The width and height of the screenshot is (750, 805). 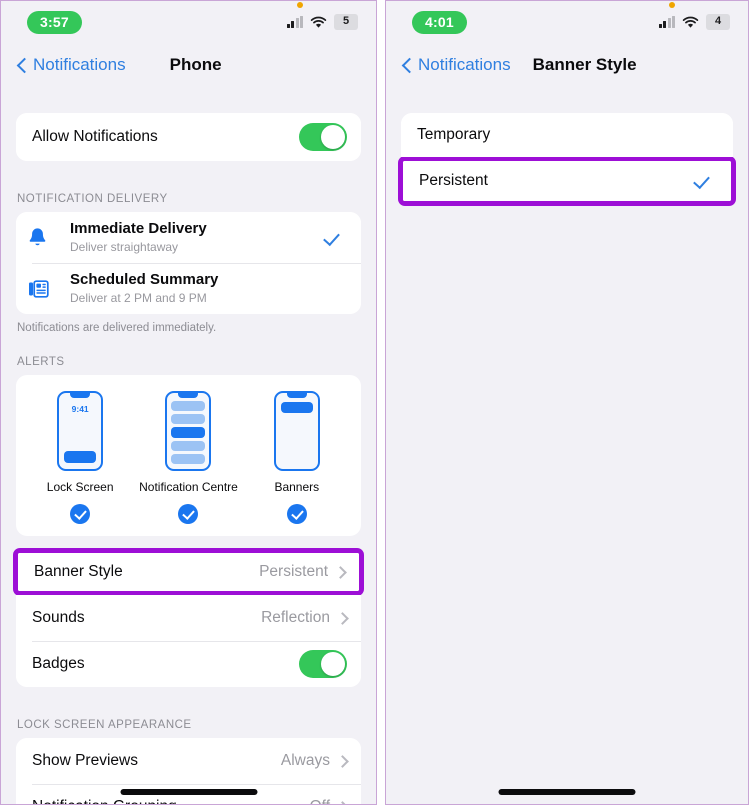 What do you see at coordinates (188, 22) in the screenshot?
I see `status-bar-left: 3:57 5` at bounding box center [188, 22].